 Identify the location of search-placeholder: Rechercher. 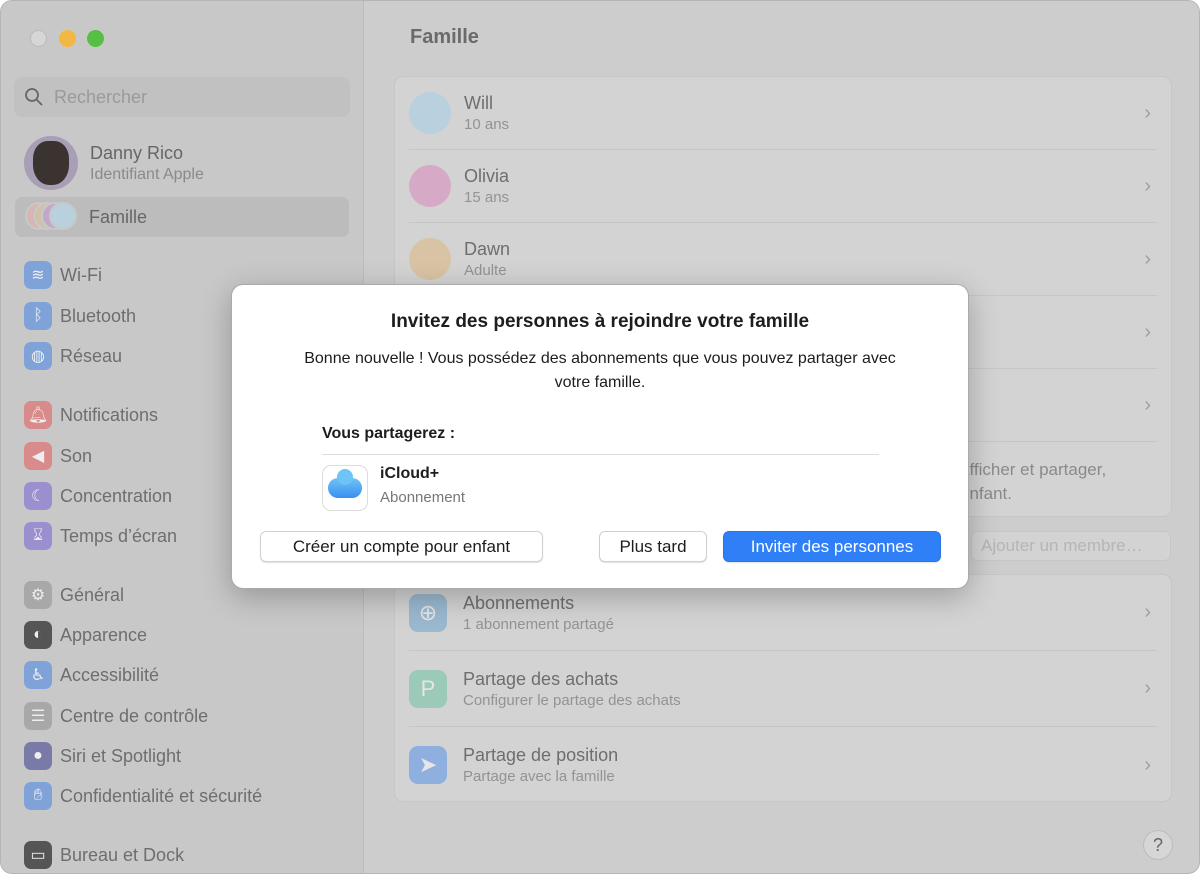
(101, 96).